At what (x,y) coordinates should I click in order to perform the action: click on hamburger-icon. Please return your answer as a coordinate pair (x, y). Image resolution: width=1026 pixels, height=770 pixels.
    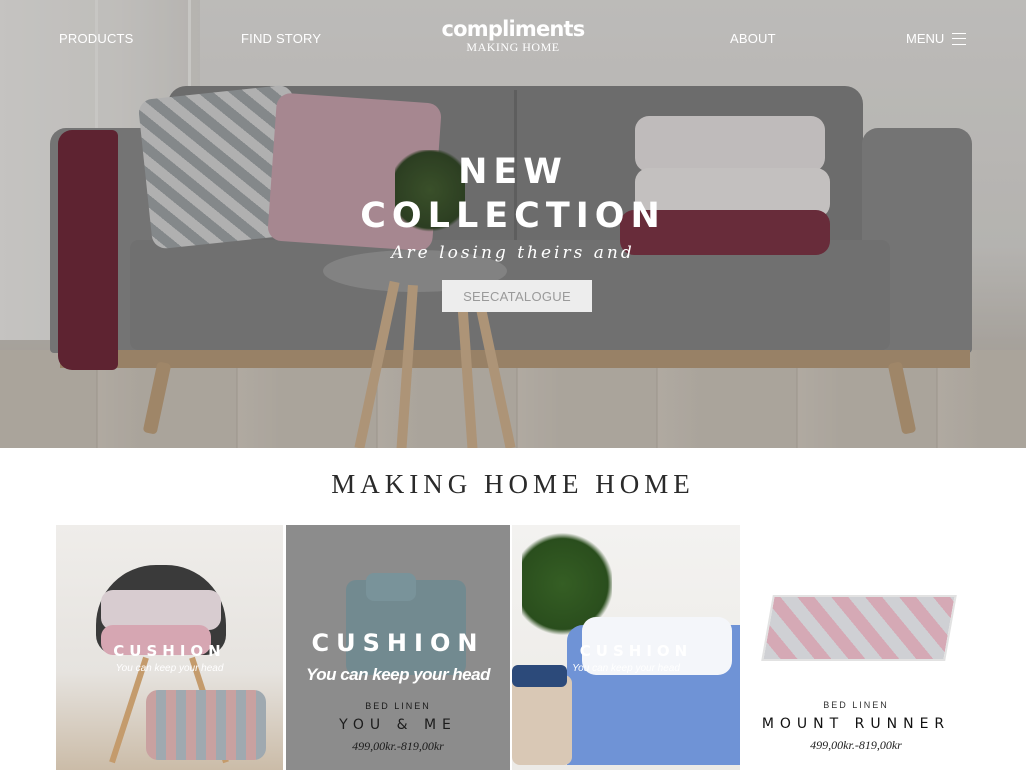
    Looking at the image, I should click on (959, 38).